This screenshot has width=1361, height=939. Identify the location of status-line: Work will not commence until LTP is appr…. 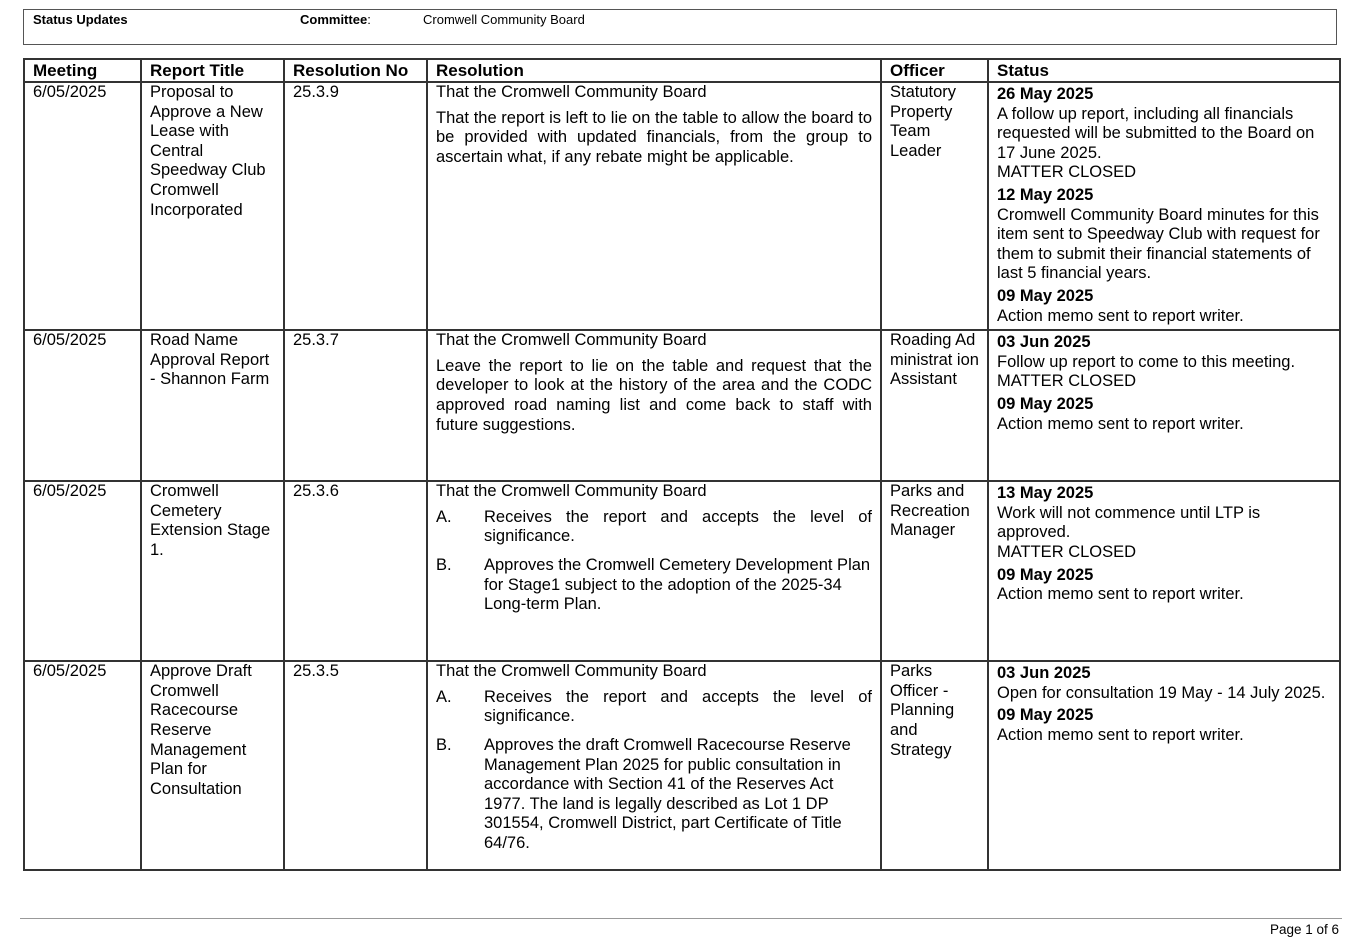
(1129, 522).